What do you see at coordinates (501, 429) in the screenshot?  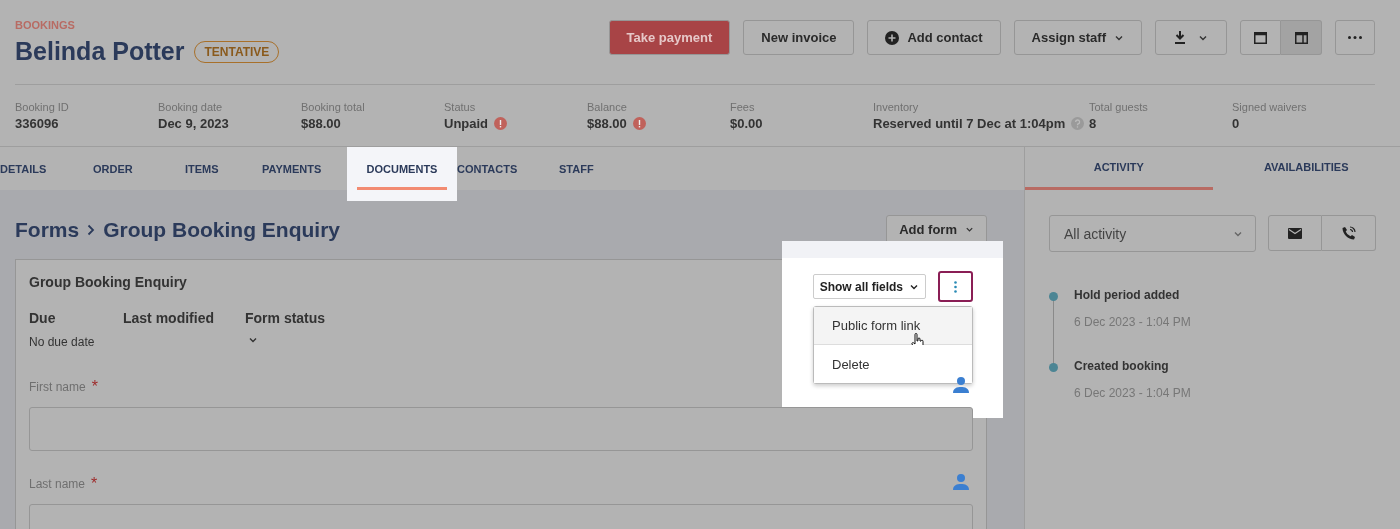 I see `text-field` at bounding box center [501, 429].